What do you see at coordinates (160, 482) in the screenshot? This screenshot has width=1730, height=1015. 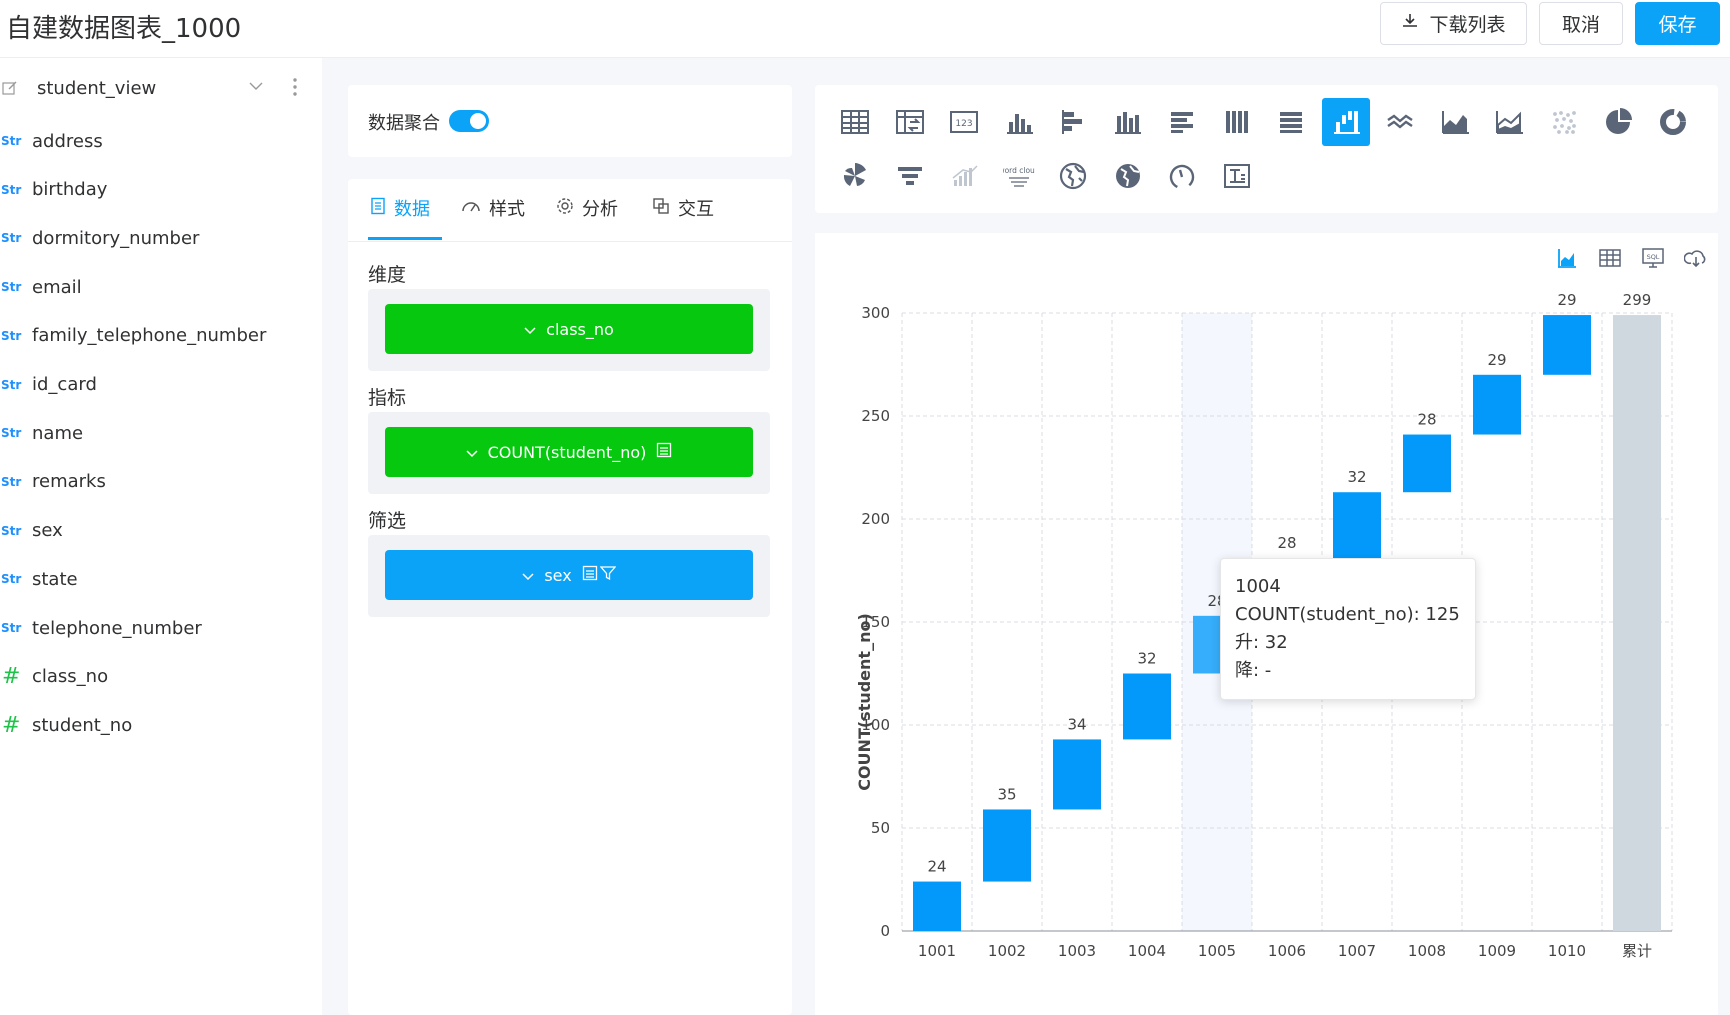 I see `field-item: Str remarks` at bounding box center [160, 482].